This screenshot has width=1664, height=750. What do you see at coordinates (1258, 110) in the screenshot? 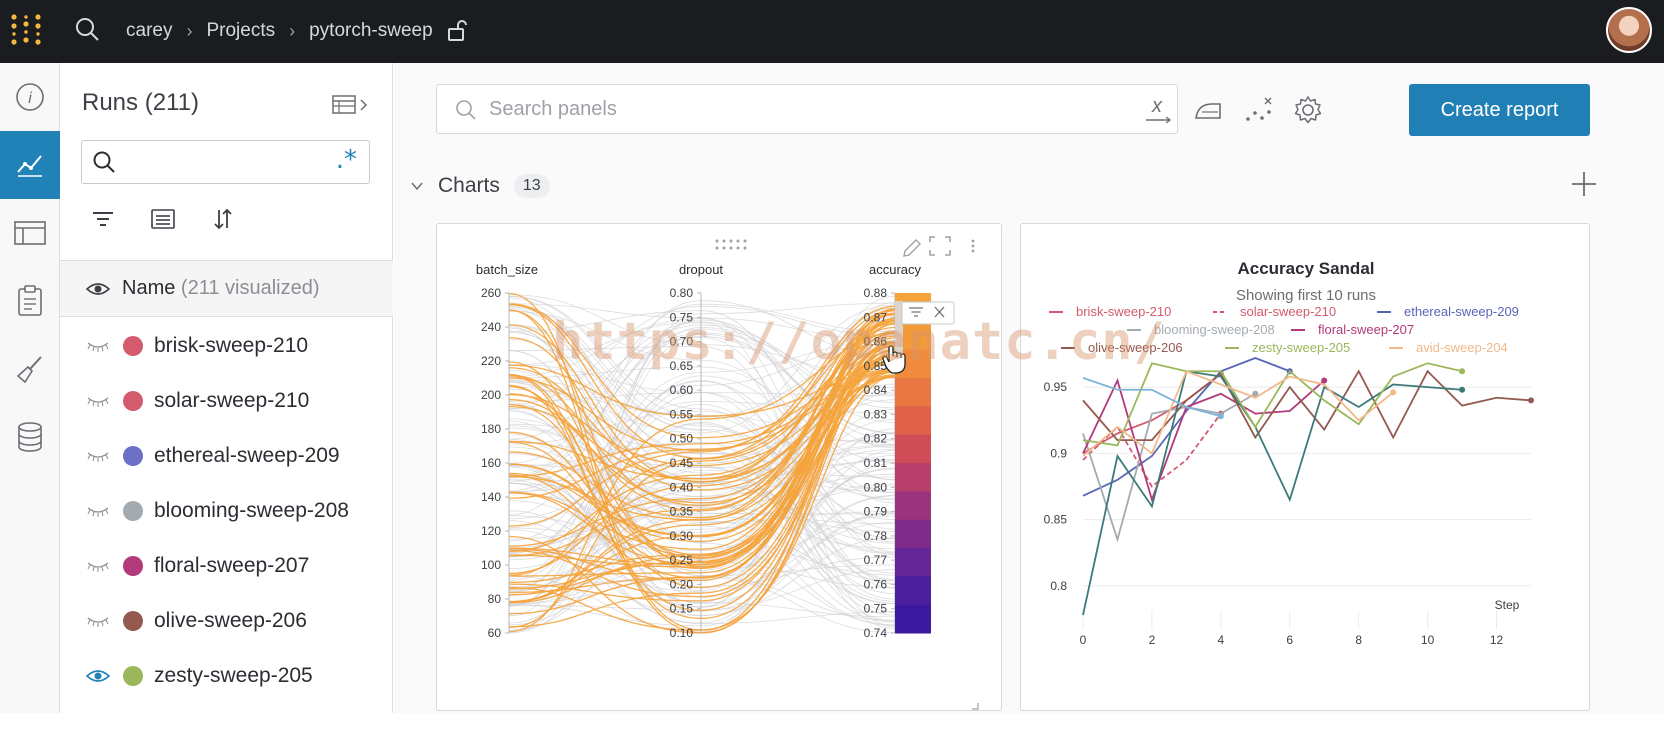
I see `outlier-icon` at bounding box center [1258, 110].